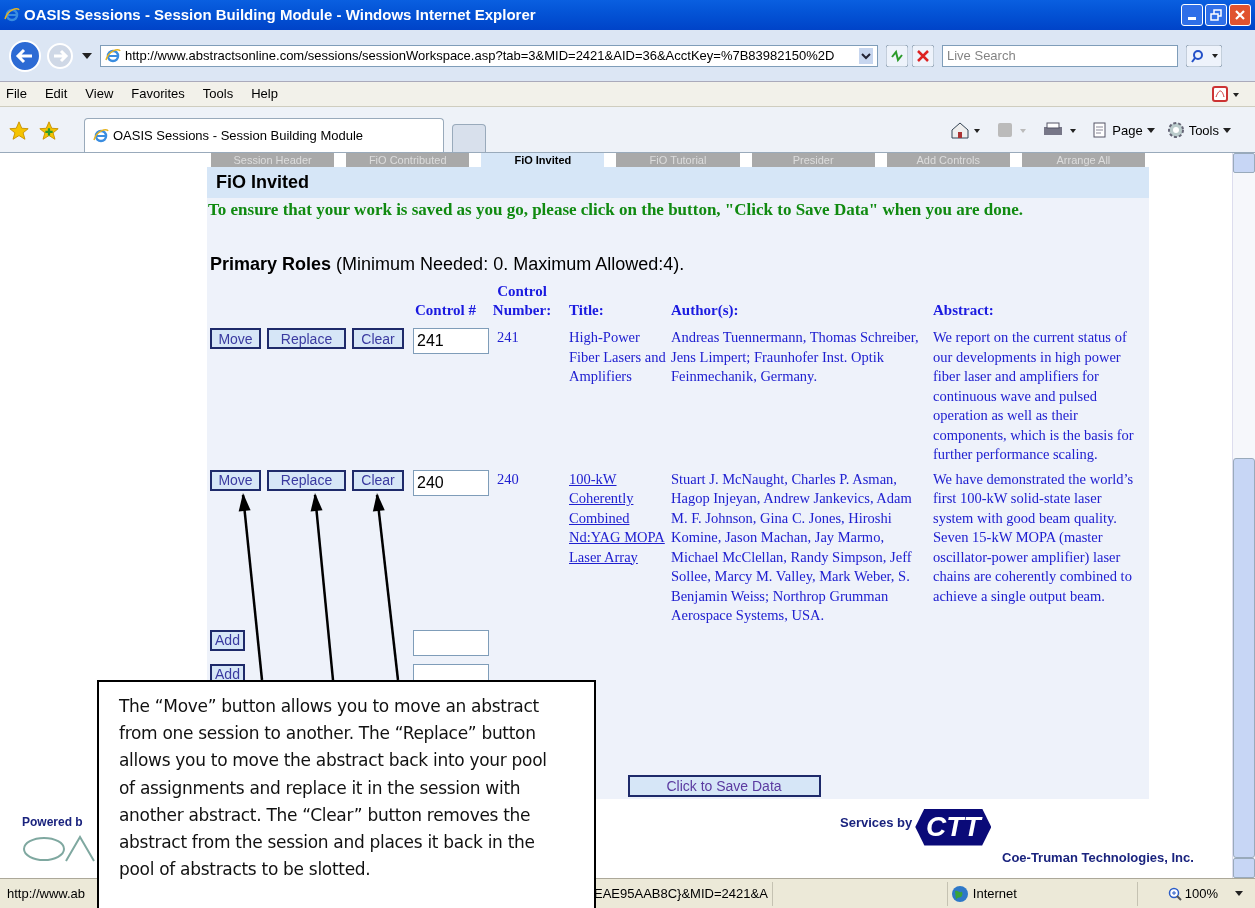 The width and height of the screenshot is (1255, 908). I want to click on menu-item: Tools, so click(218, 94).